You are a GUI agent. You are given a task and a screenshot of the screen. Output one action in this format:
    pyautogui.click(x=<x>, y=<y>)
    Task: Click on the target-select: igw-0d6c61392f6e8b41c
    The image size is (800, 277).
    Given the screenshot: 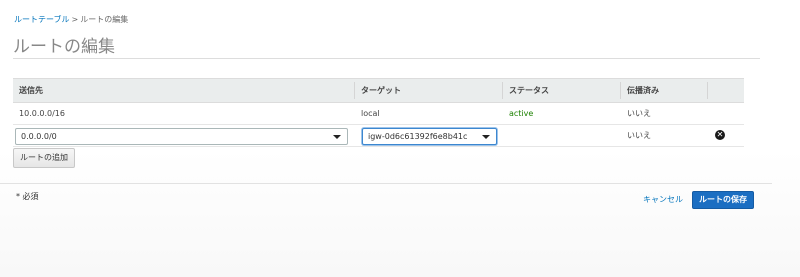 What is the action you would take?
    pyautogui.click(x=429, y=136)
    